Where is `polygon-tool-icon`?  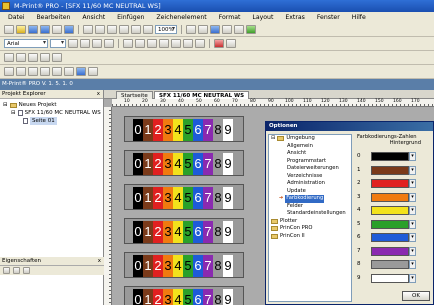
polygon-tool-icon is located at coordinates (69, 71).